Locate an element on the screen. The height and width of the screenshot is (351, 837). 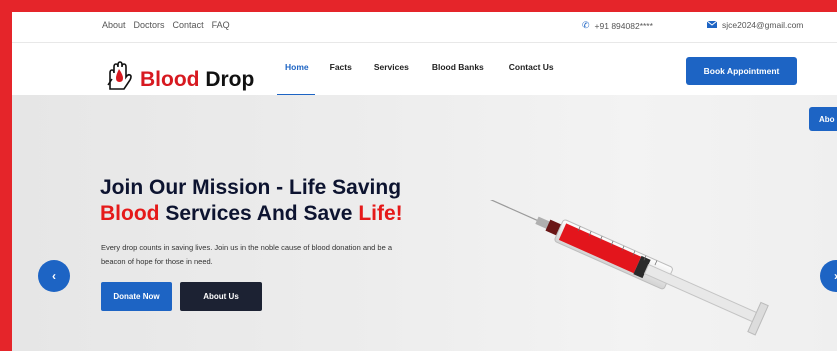
top-link-doctors: Doctors is located at coordinates (149, 25).